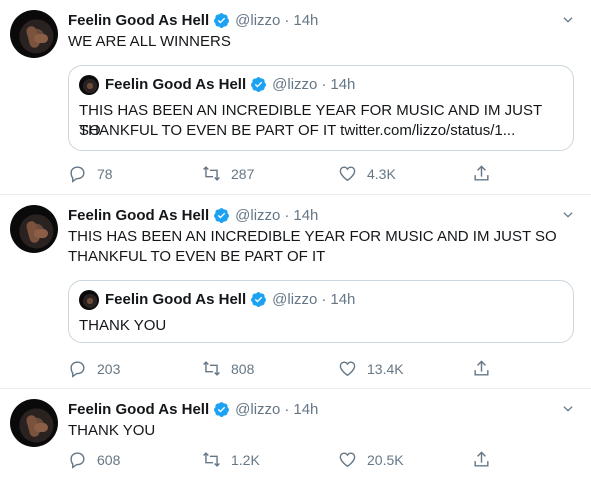 The width and height of the screenshot is (591, 482). I want to click on reply-button: 608, so click(94, 459).